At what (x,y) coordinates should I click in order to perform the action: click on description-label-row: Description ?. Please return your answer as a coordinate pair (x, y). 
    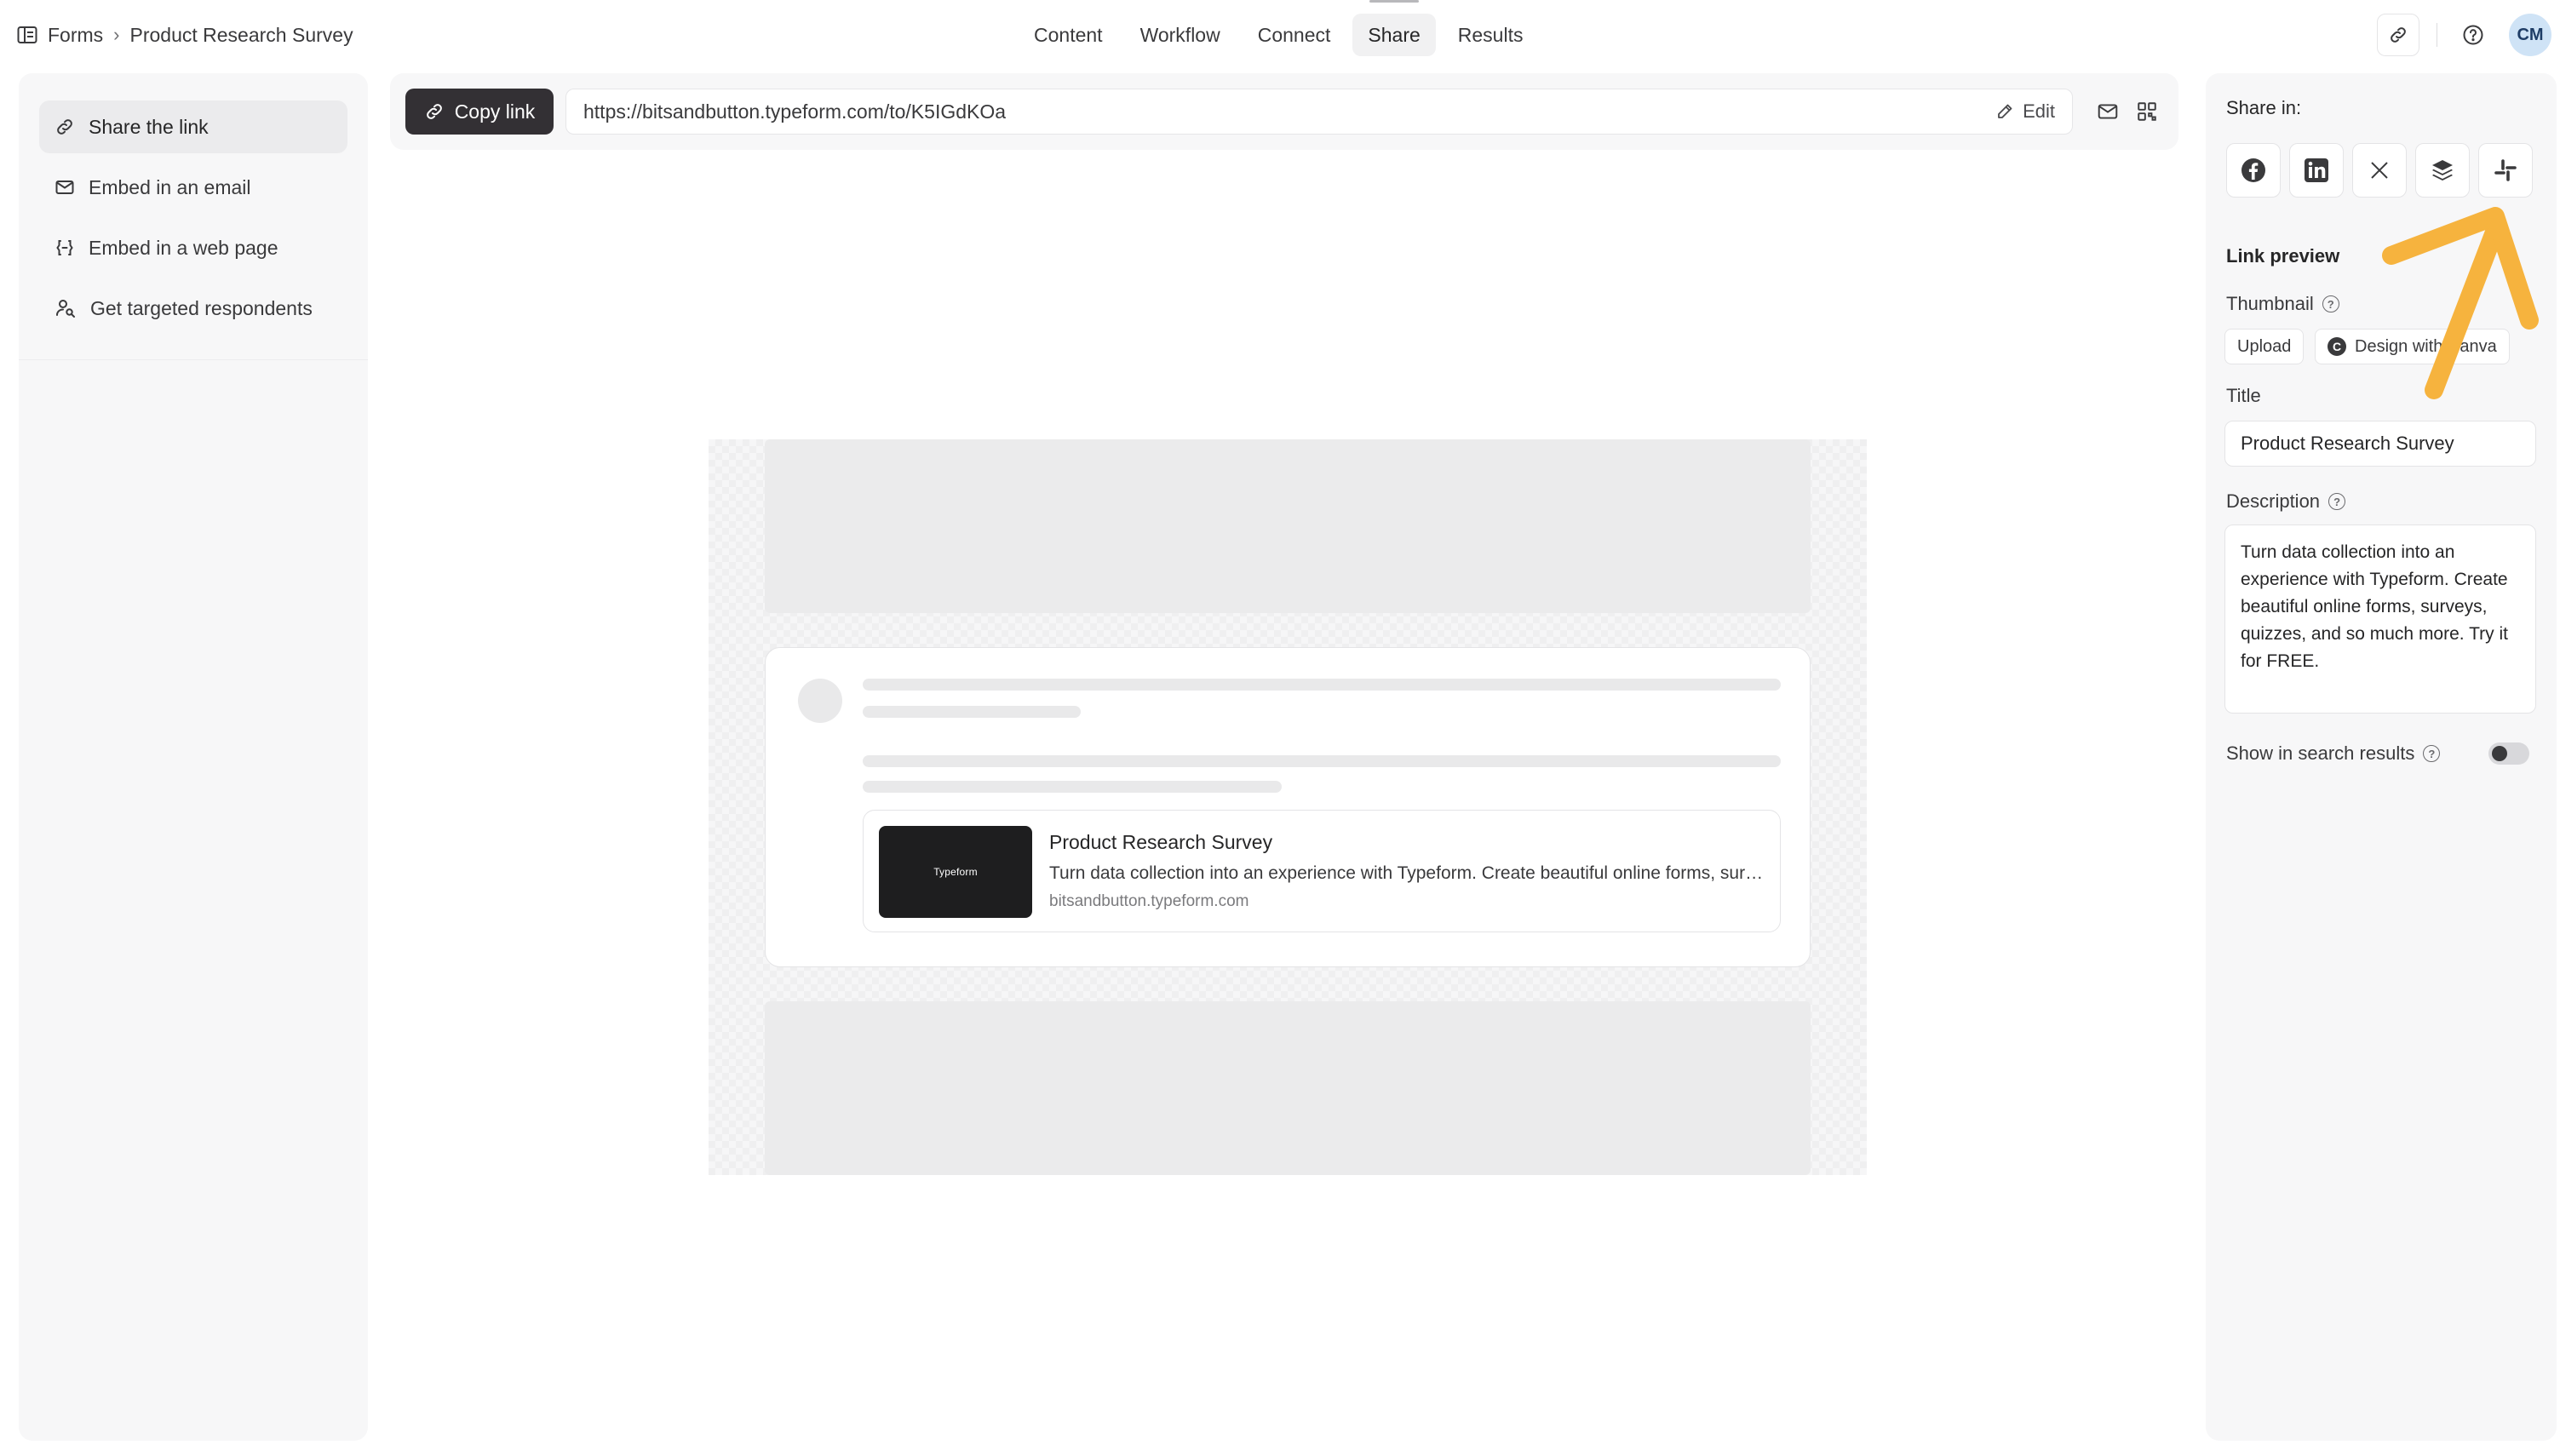
    Looking at the image, I should click on (2286, 502).